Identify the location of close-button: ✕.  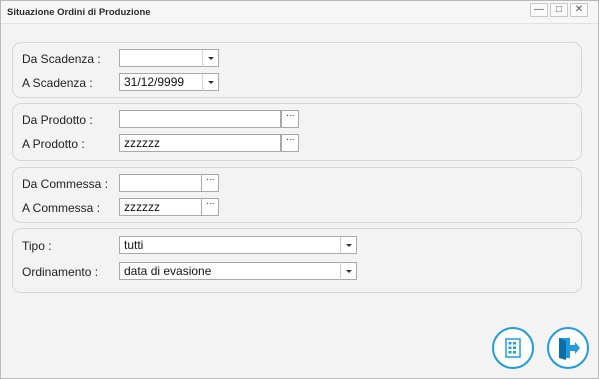
(579, 10).